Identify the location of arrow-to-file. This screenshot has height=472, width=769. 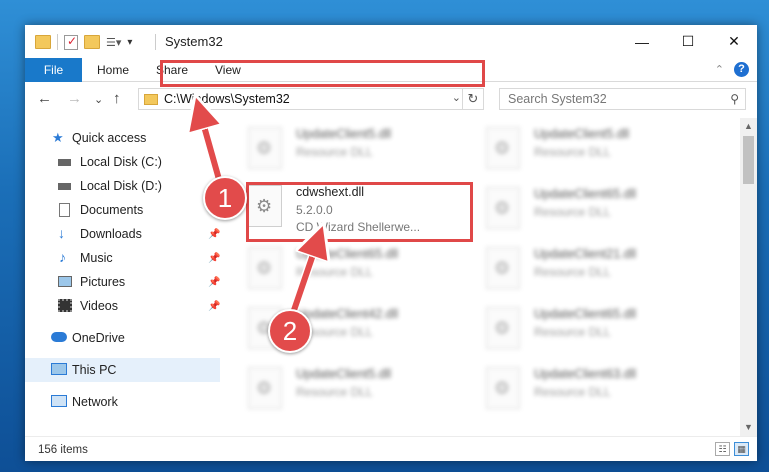
(303, 278).